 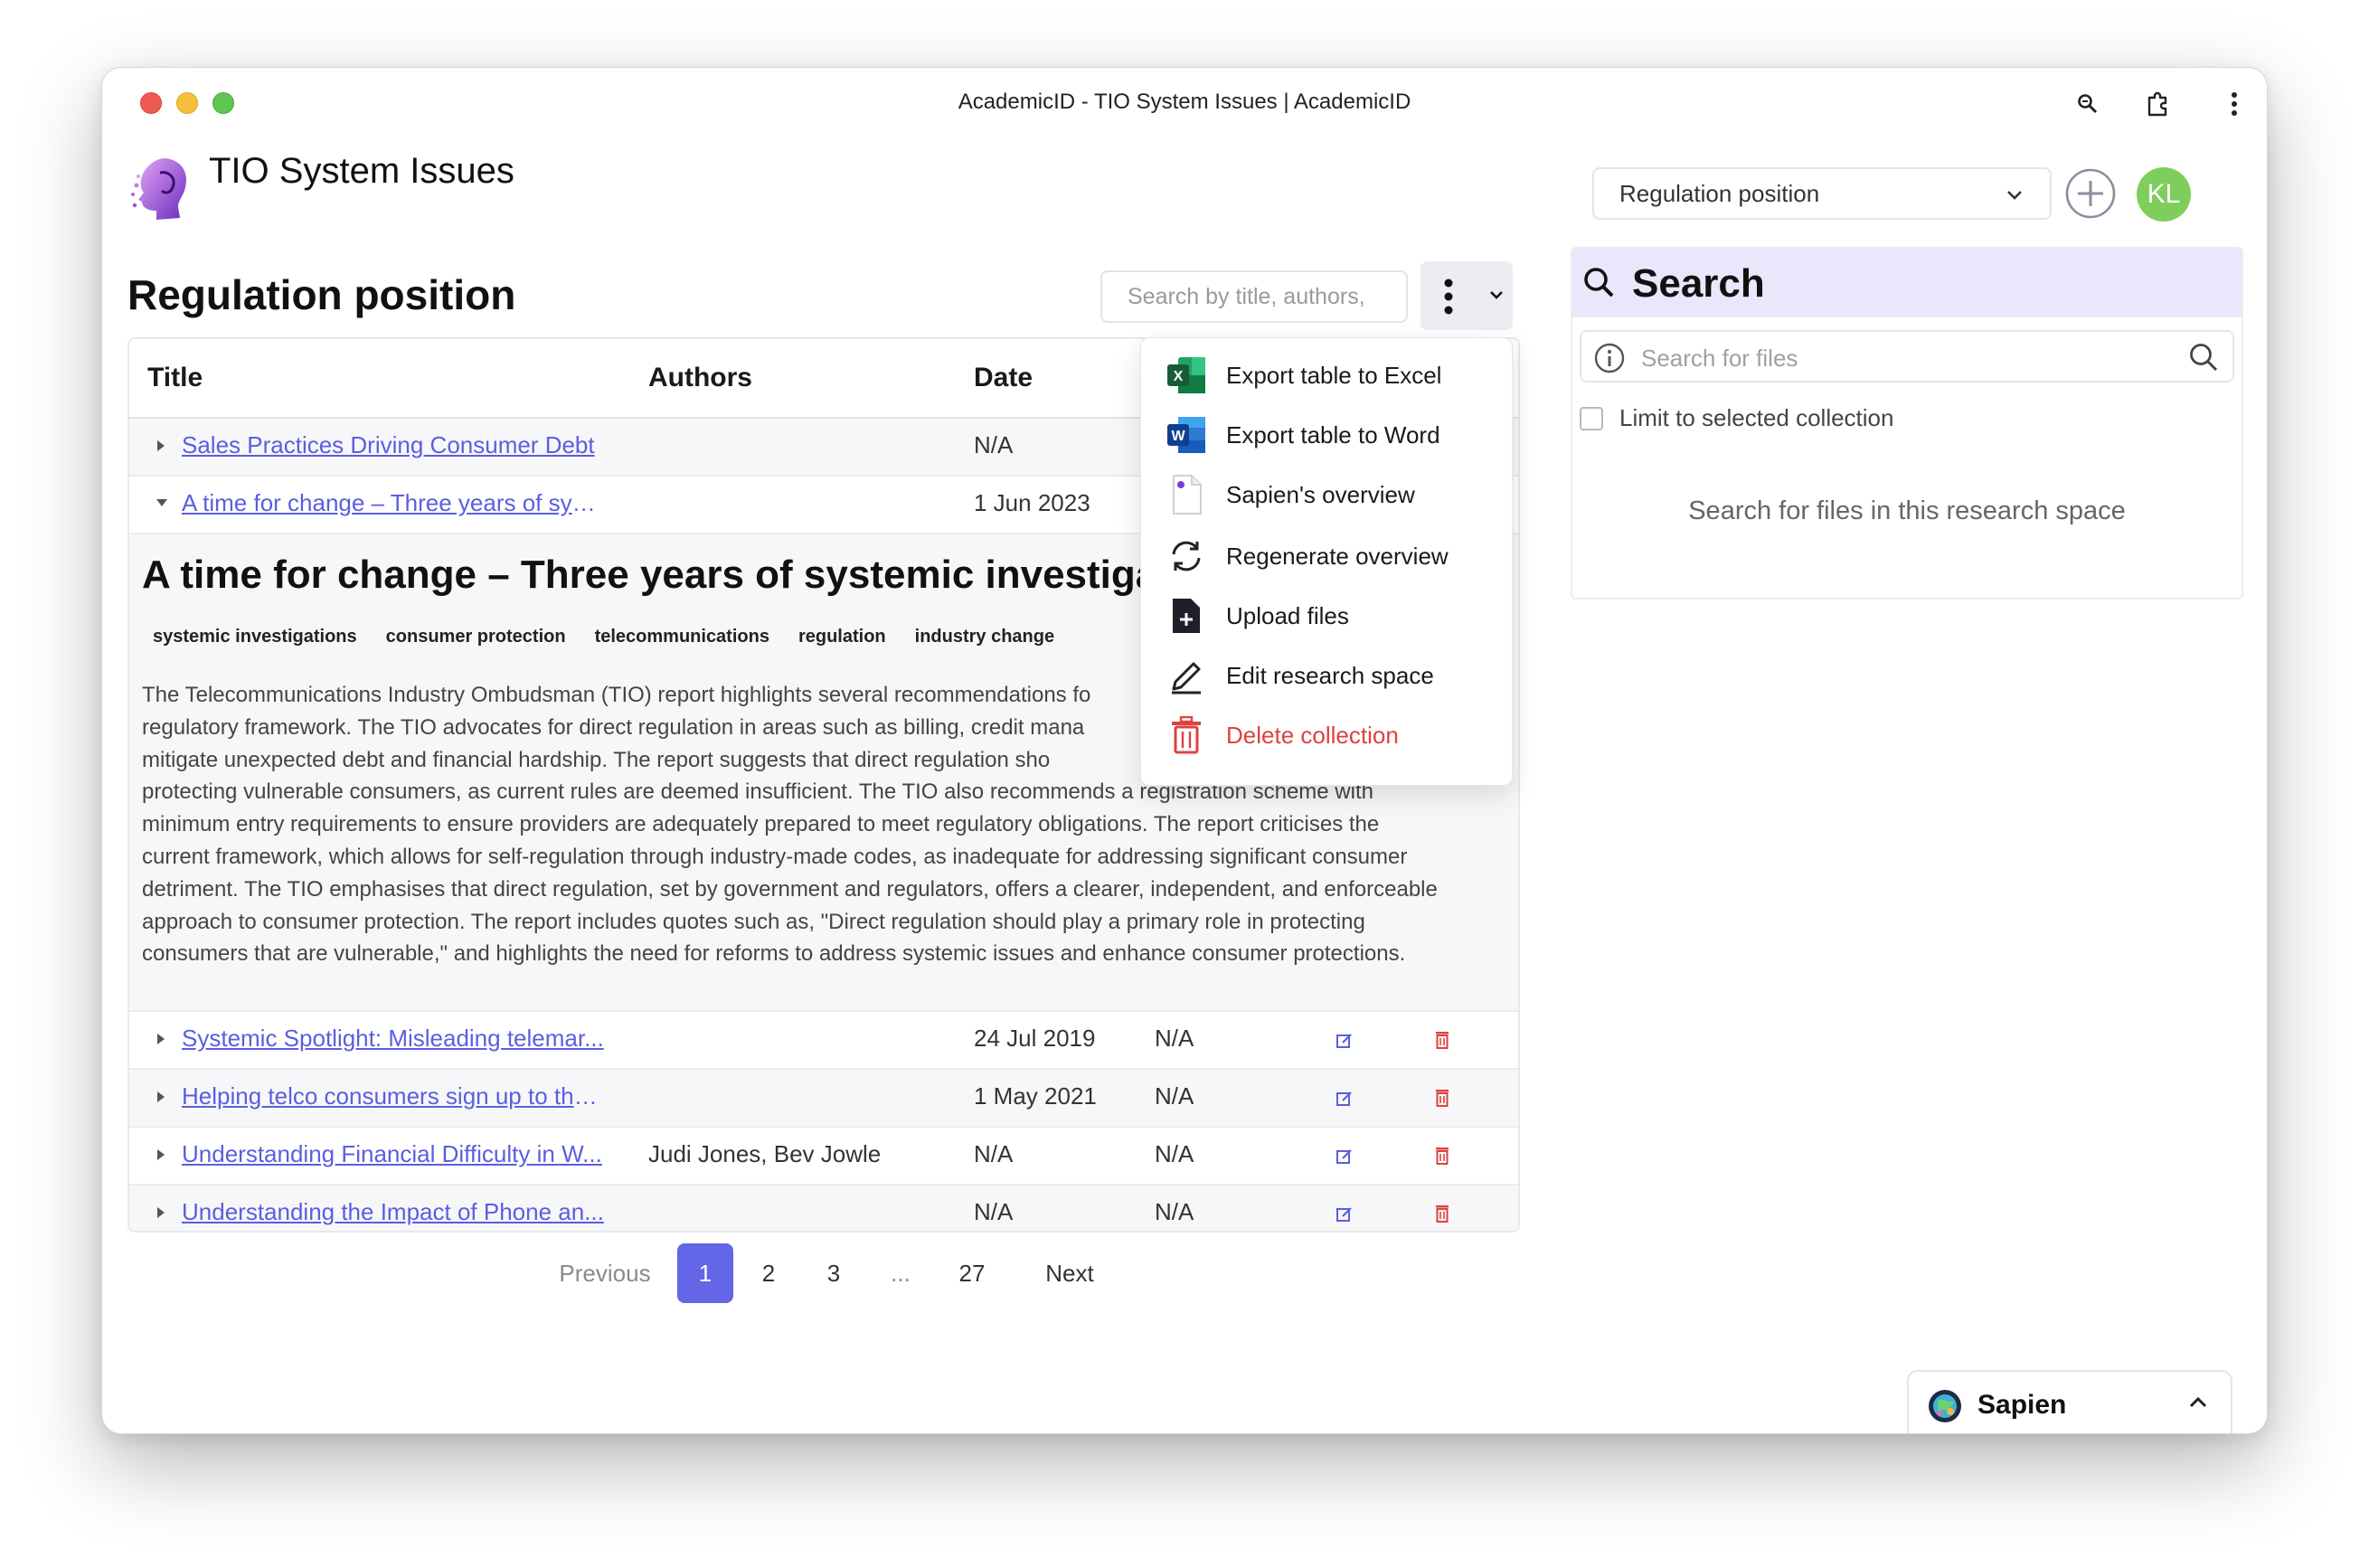 I want to click on tag: regulation, so click(x=842, y=637).